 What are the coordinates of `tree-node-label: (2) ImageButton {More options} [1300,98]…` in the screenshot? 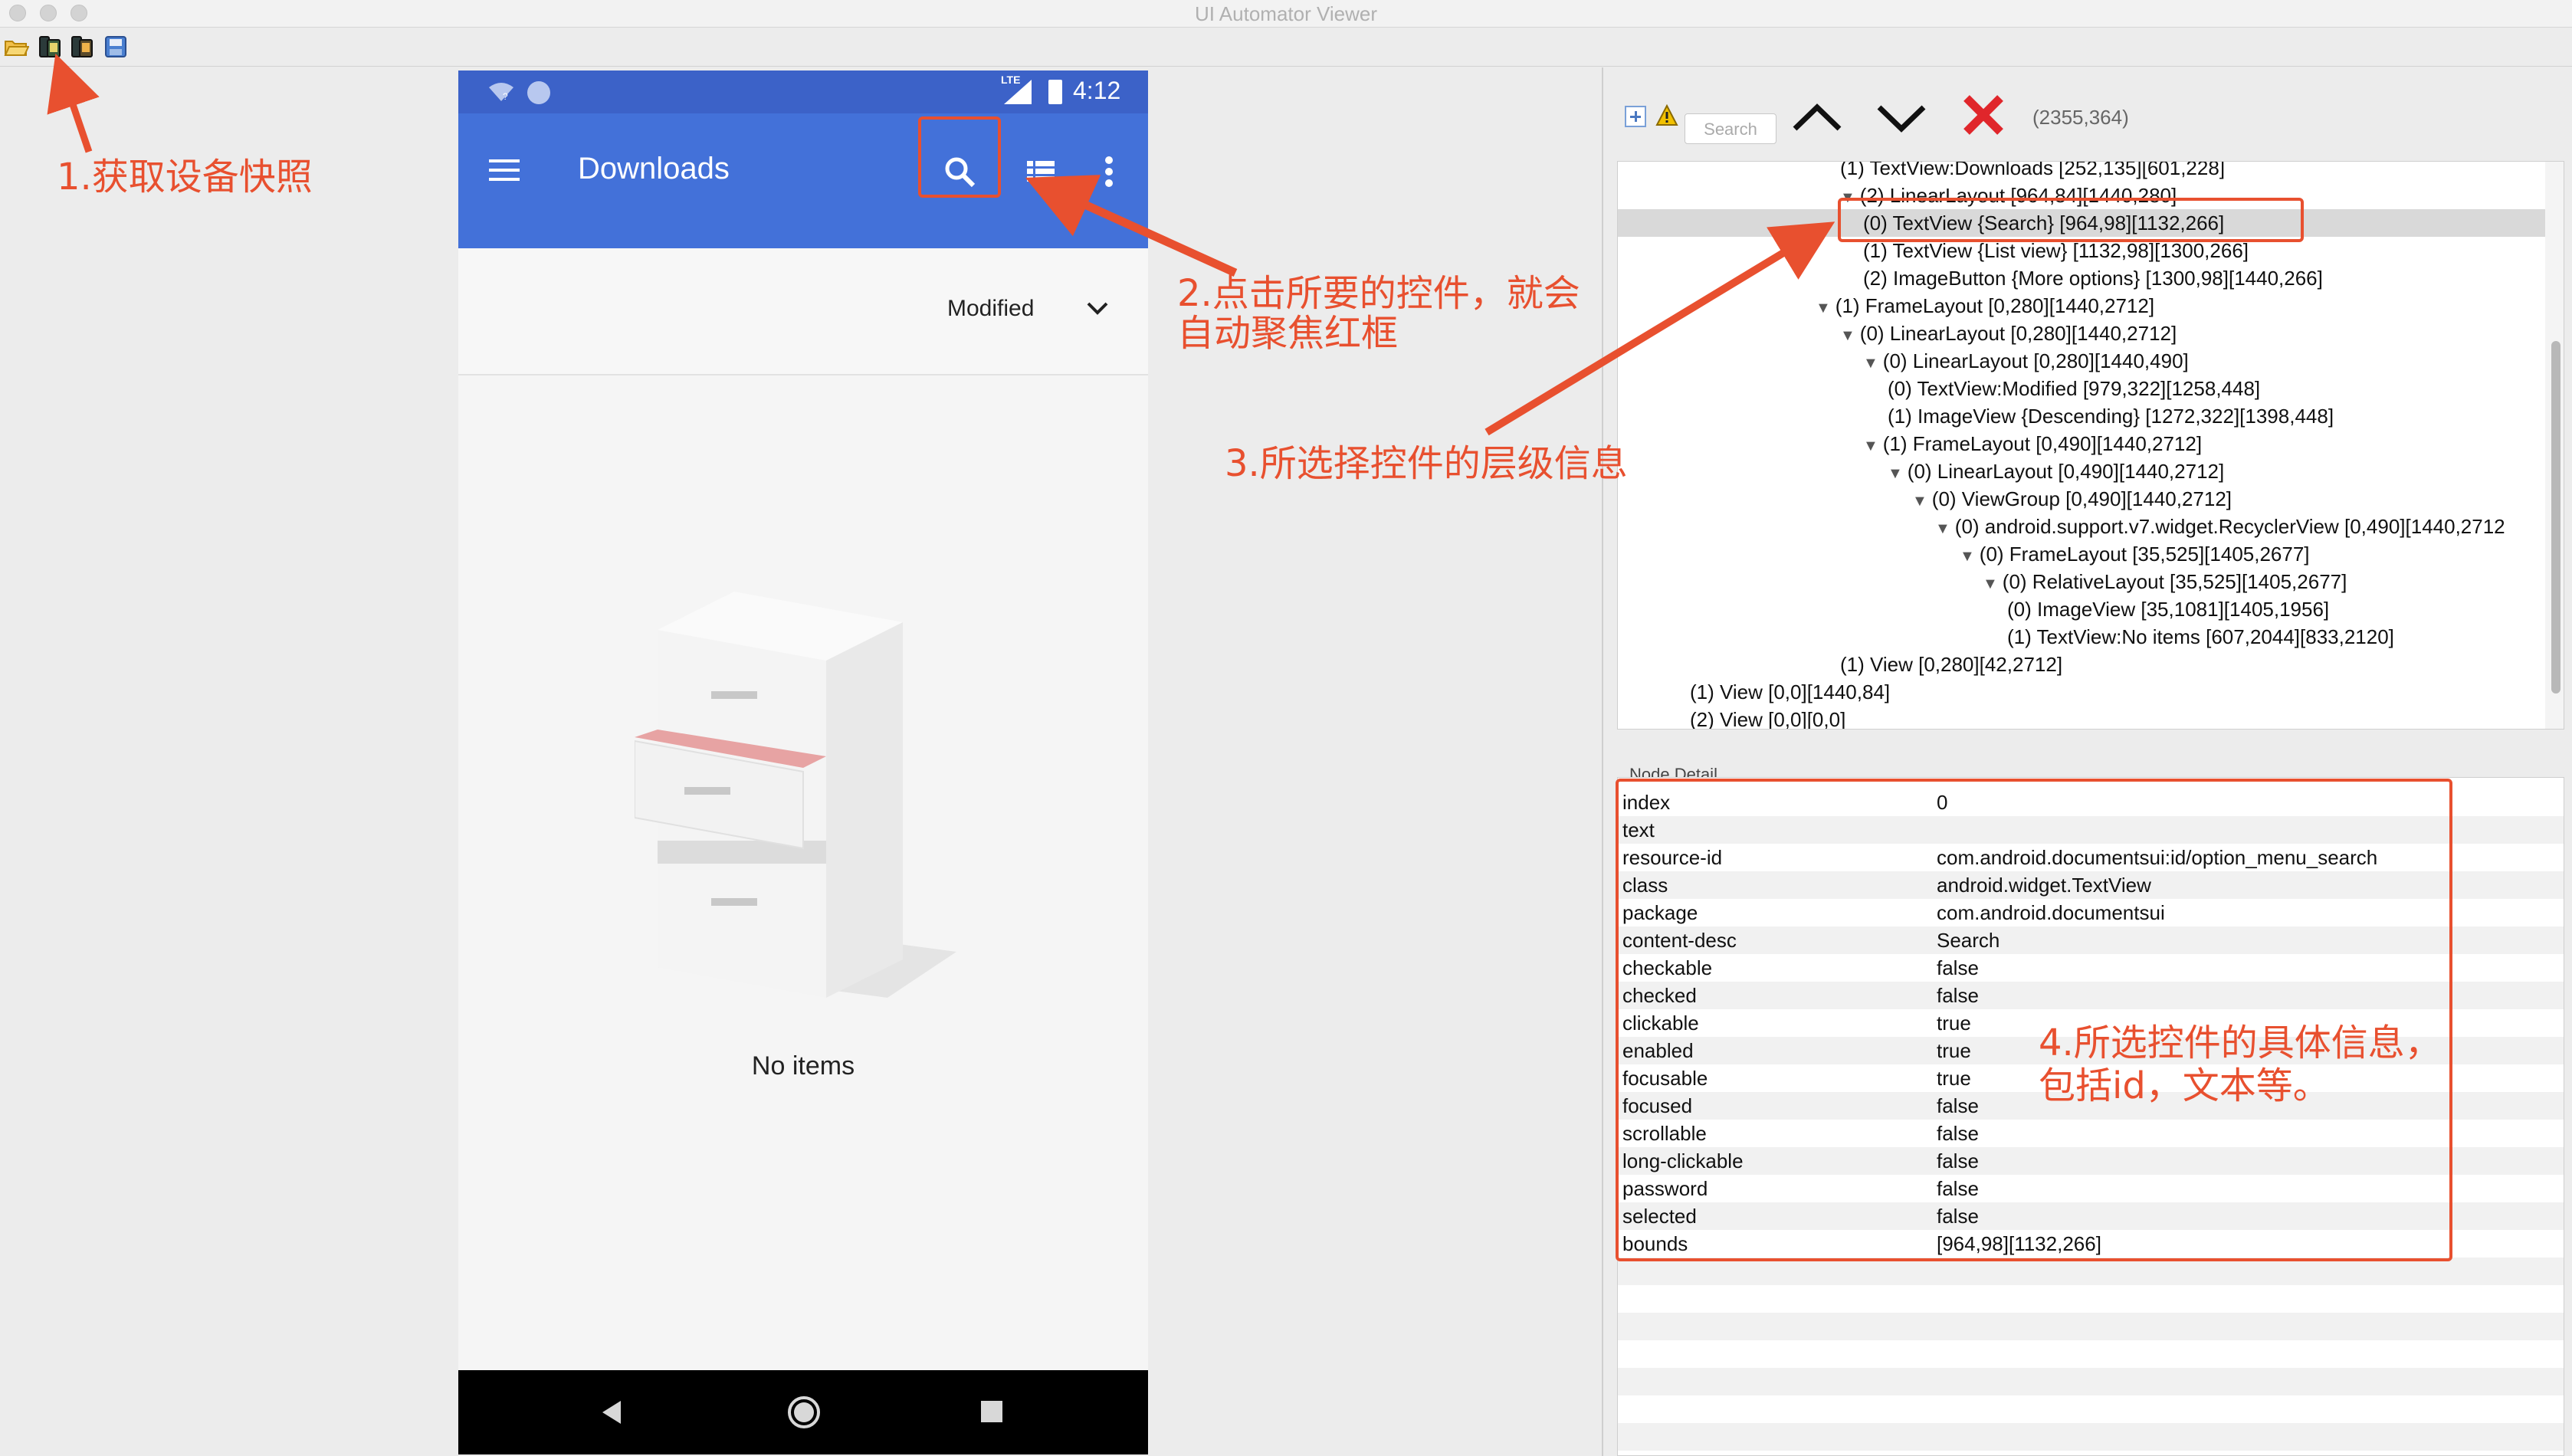 It's located at (2093, 278).